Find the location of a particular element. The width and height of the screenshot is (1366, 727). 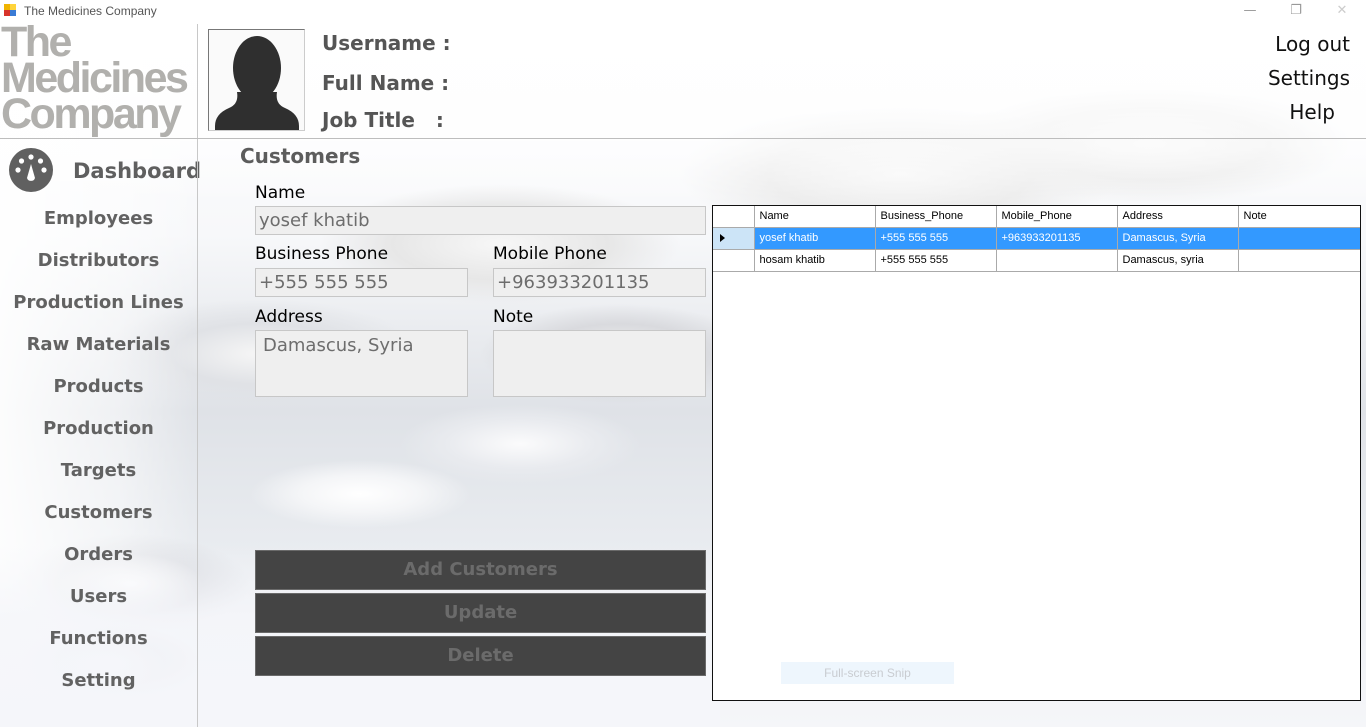

sidebar-item-customers: Customers is located at coordinates (98, 512).